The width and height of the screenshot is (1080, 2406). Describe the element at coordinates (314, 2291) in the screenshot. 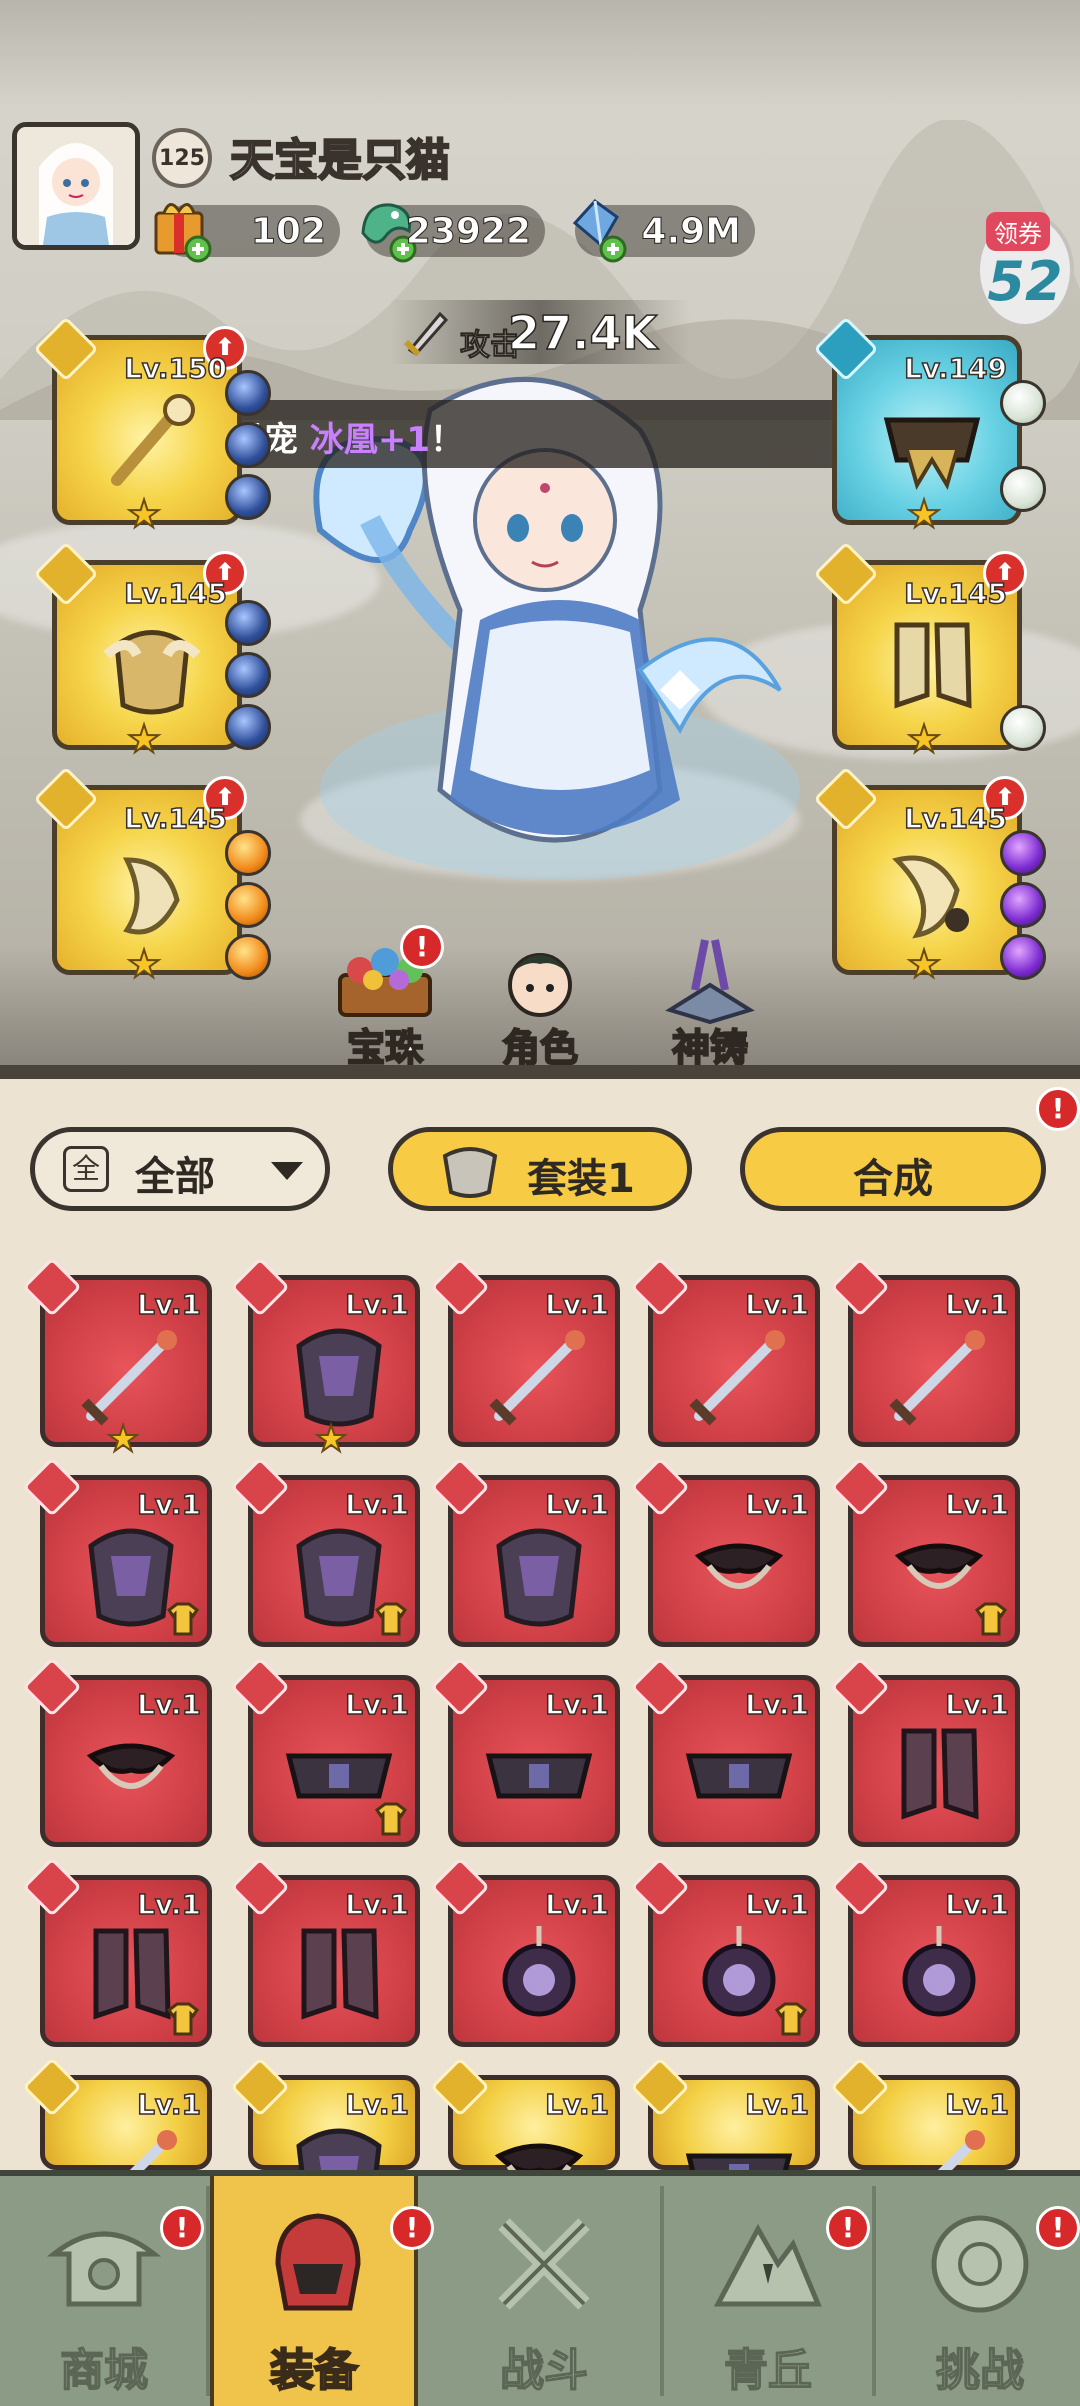

I see `tab-equipment: 装备` at that location.